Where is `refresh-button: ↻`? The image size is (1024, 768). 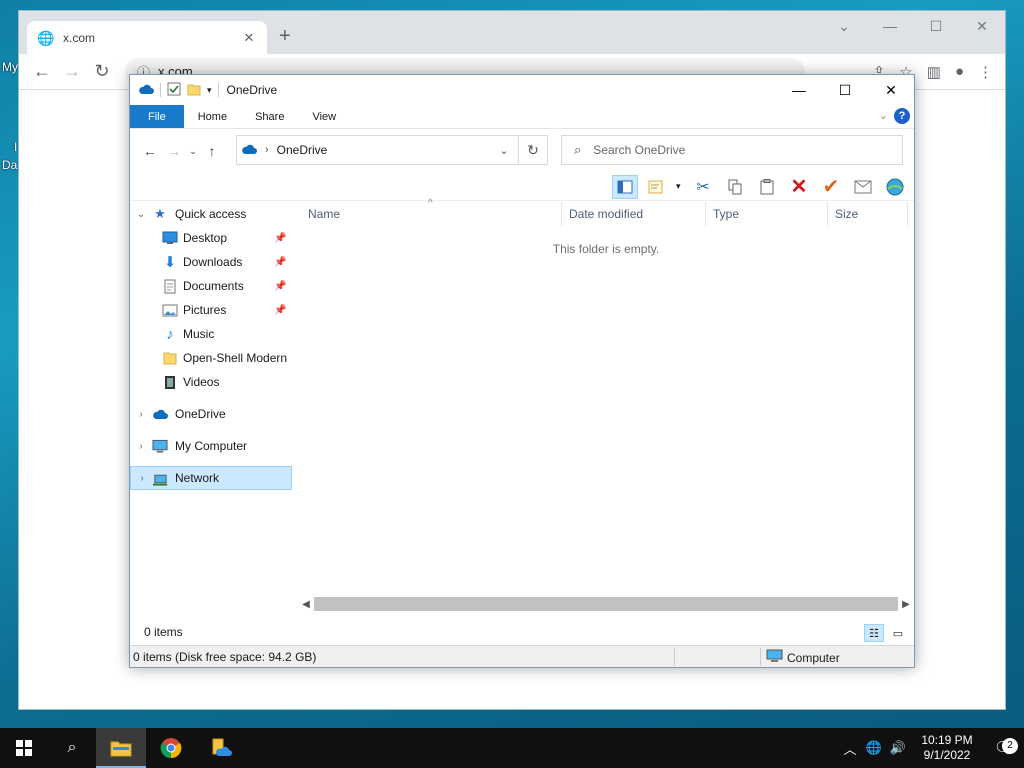
refresh-button: ↻ is located at coordinates (533, 150).